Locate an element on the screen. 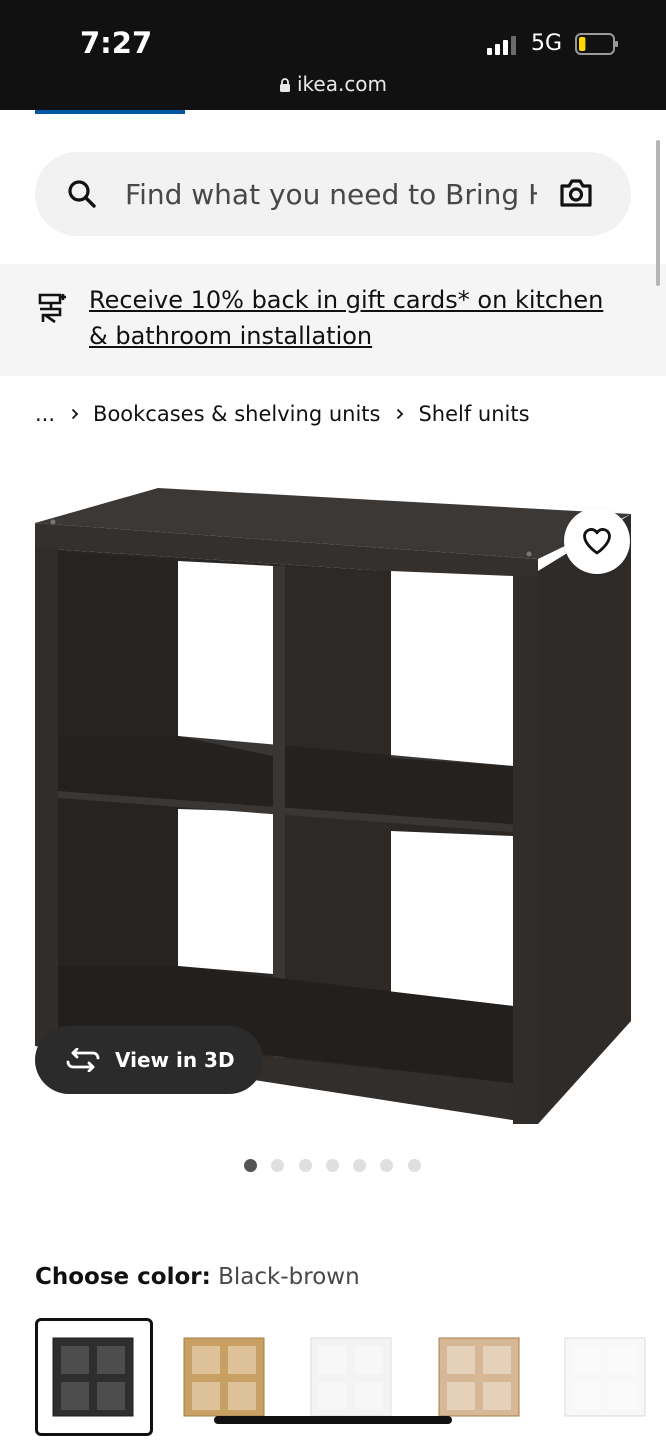  search-bar is located at coordinates (333, 194).